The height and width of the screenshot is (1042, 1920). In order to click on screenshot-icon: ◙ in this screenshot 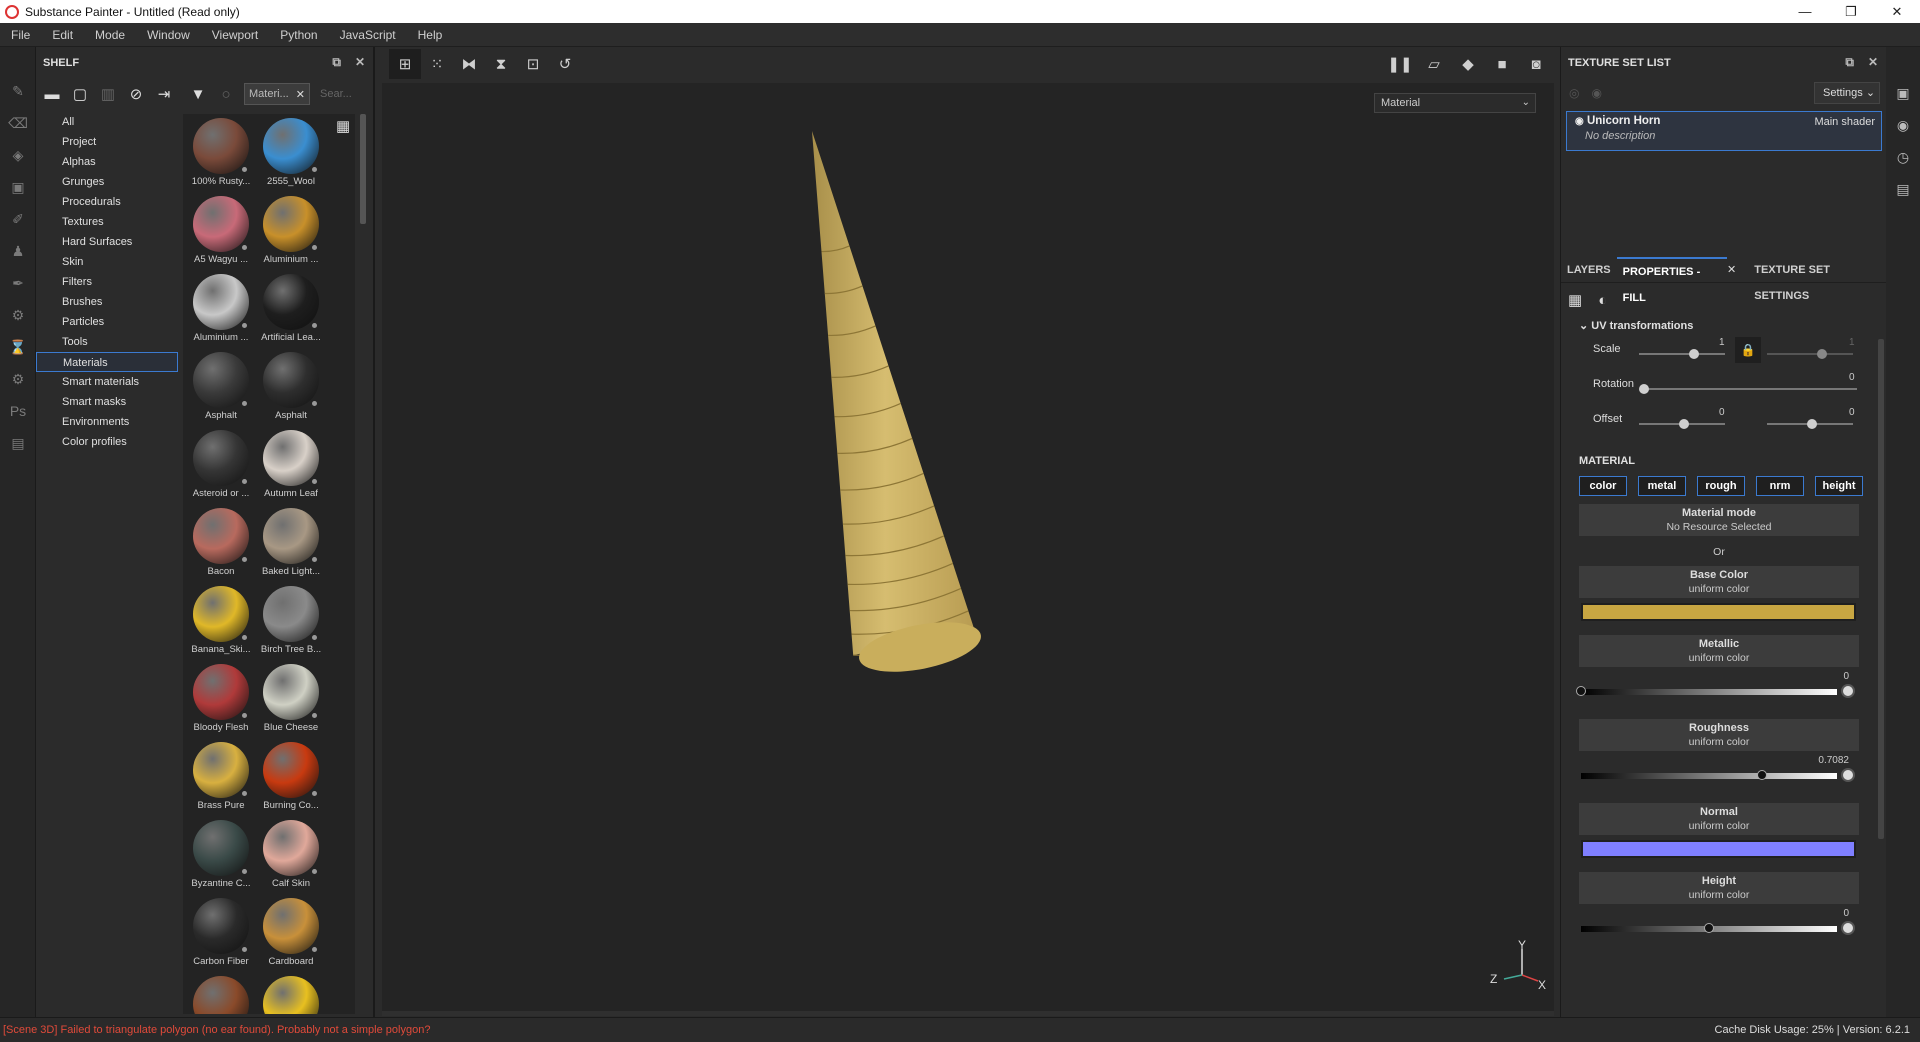, I will do `click(1536, 64)`.